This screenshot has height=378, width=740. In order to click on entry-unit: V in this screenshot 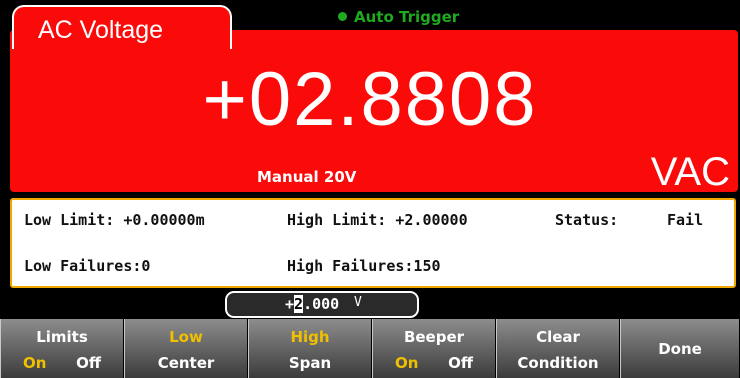, I will do `click(358, 302)`.